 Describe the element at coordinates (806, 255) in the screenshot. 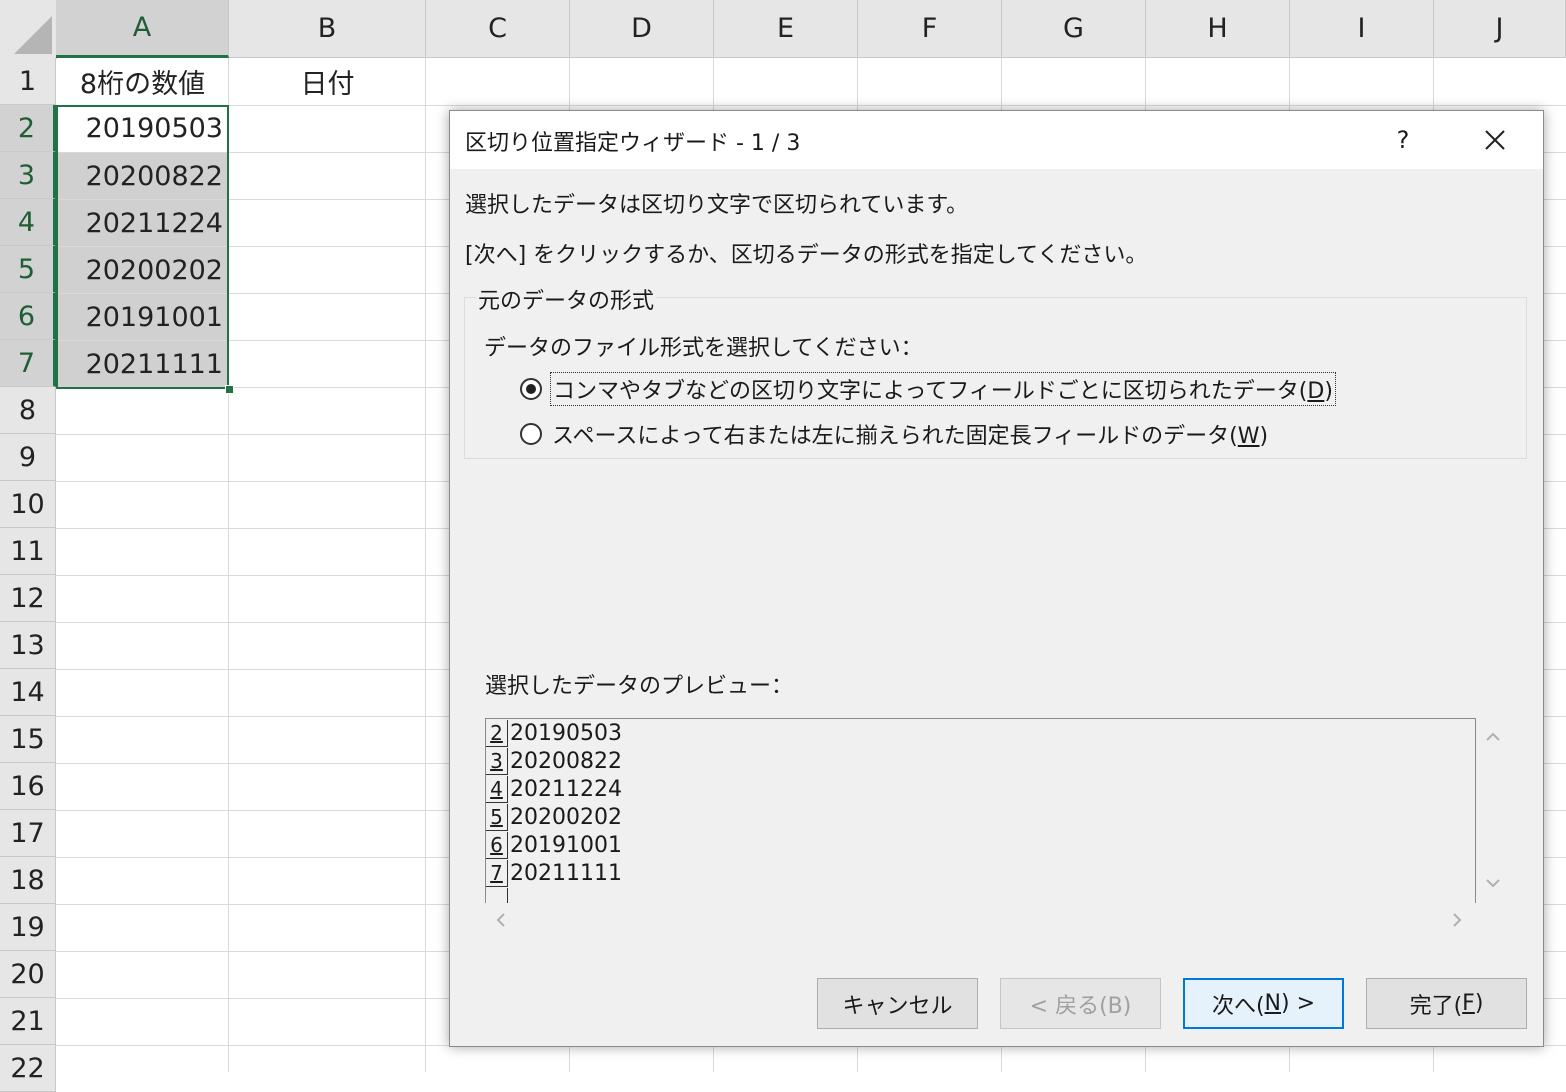

I see `intro-text-line2: [次へ] をクリックするか、区切るデータの形式を指定してください。` at that location.